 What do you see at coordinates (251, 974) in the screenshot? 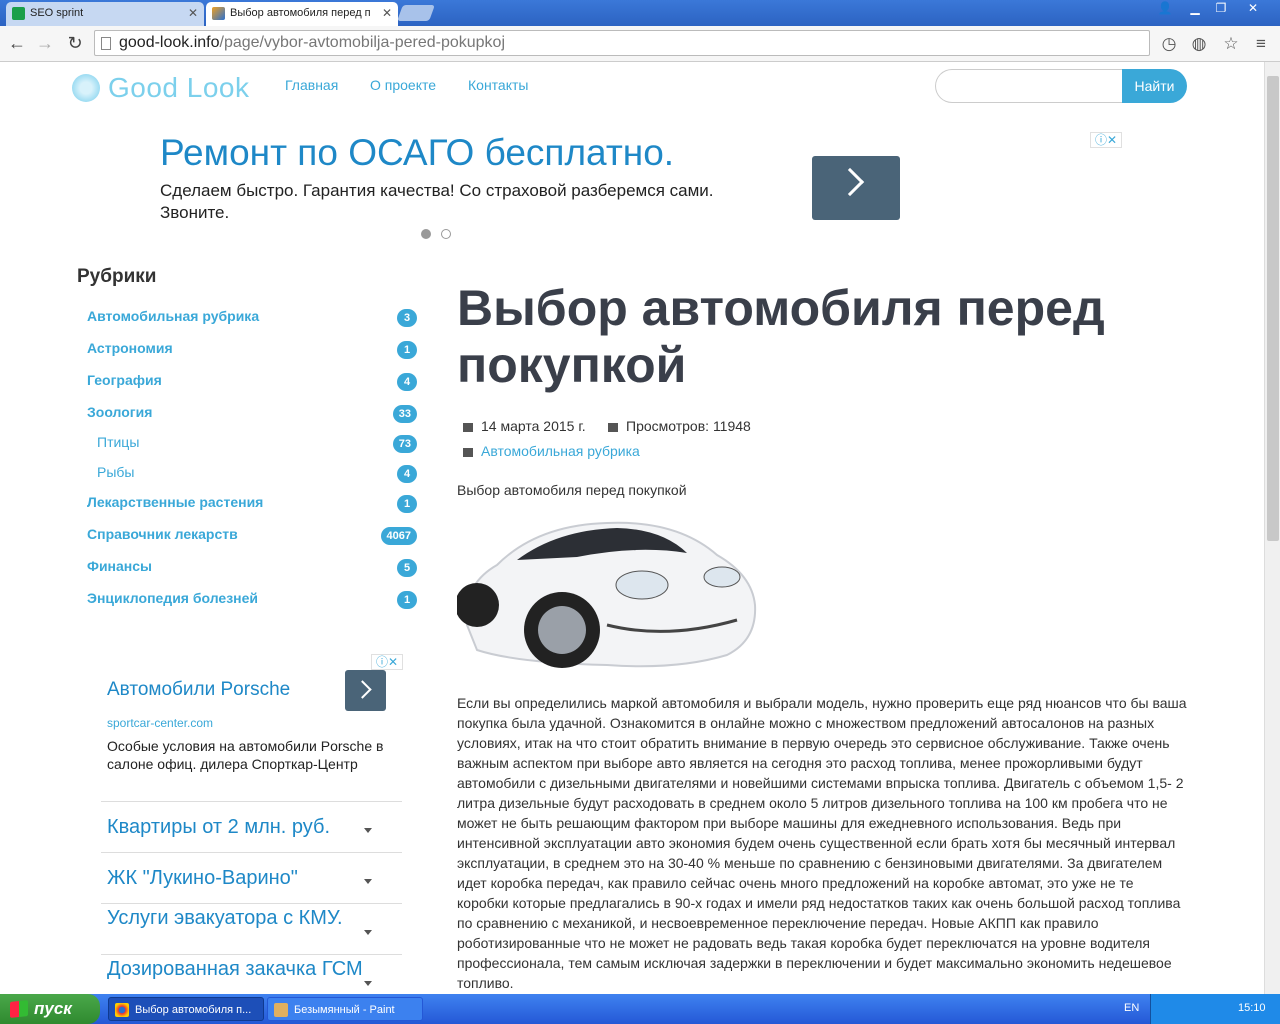
I see `ad-link: Дозированная закачка ГСМ` at bounding box center [251, 974].